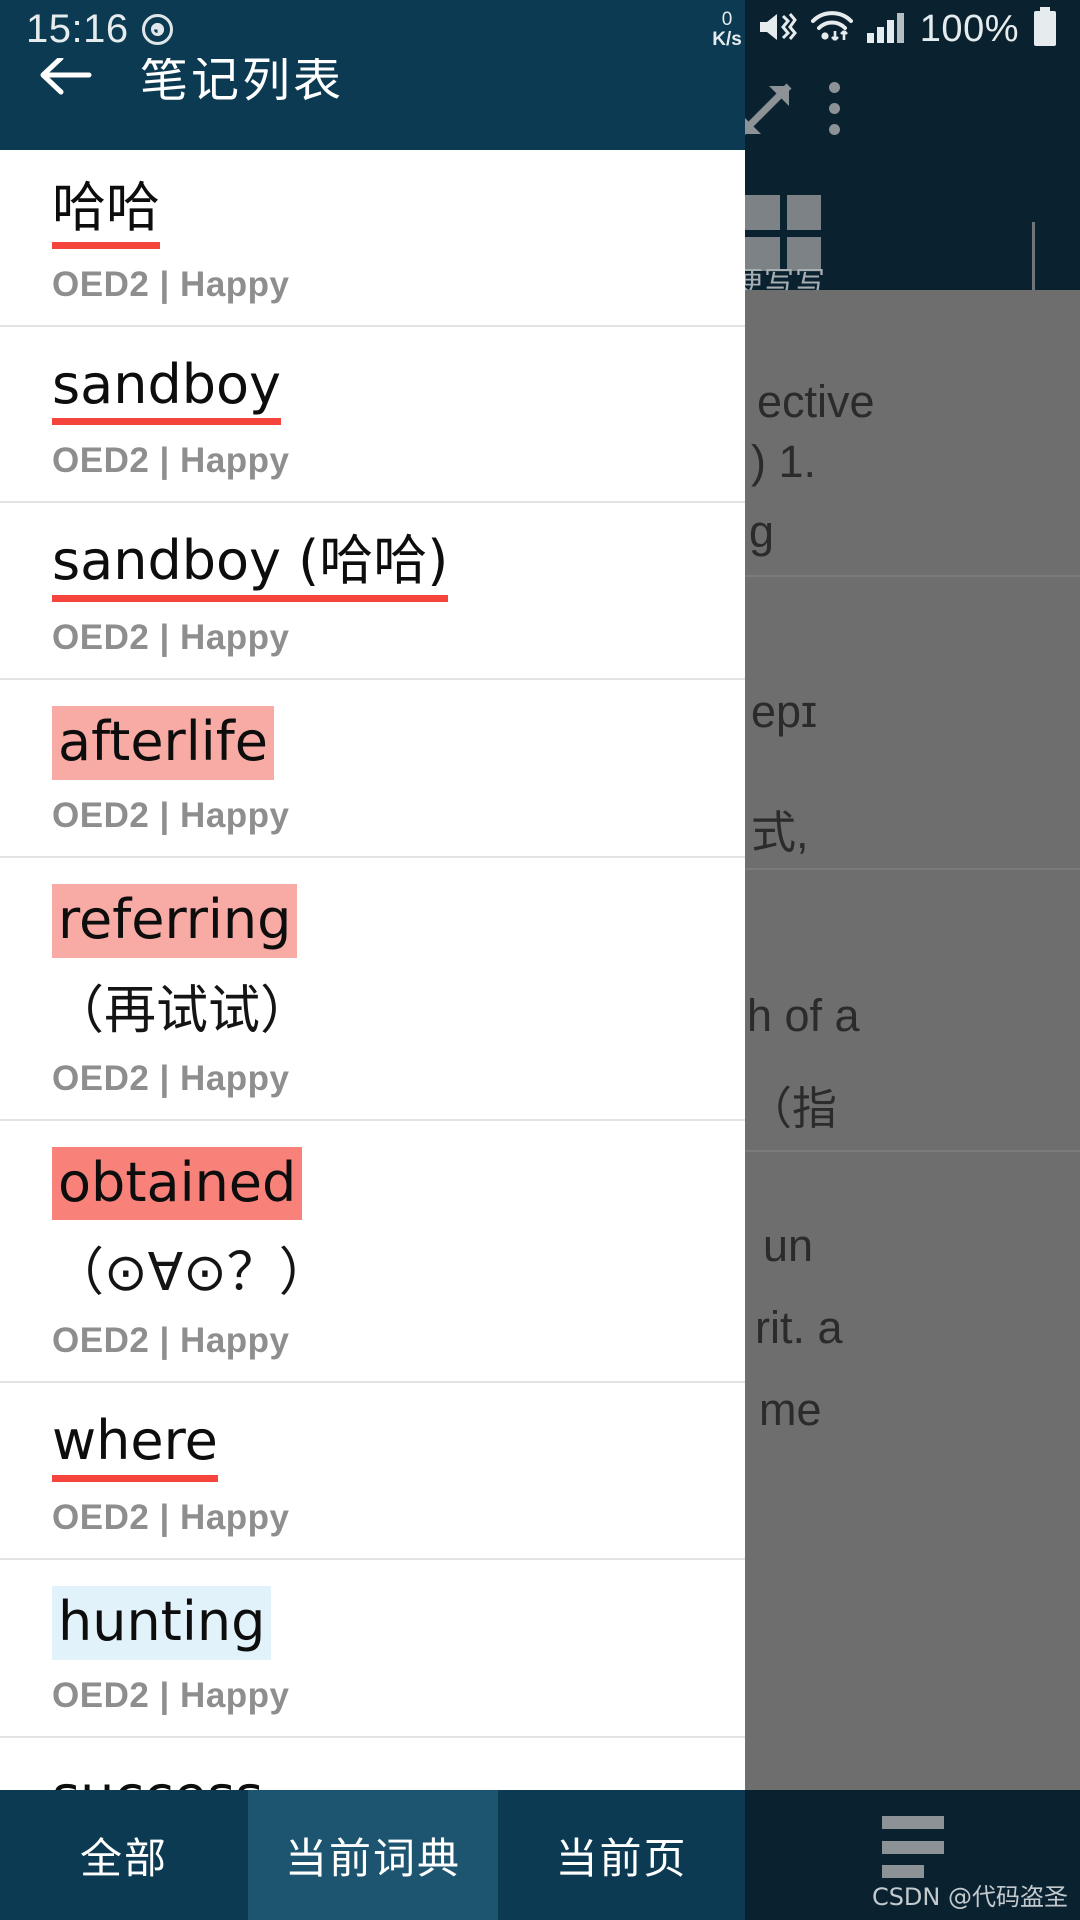 The image size is (1080, 1920). I want to click on status-bar-left: 15:16, so click(100, 29).